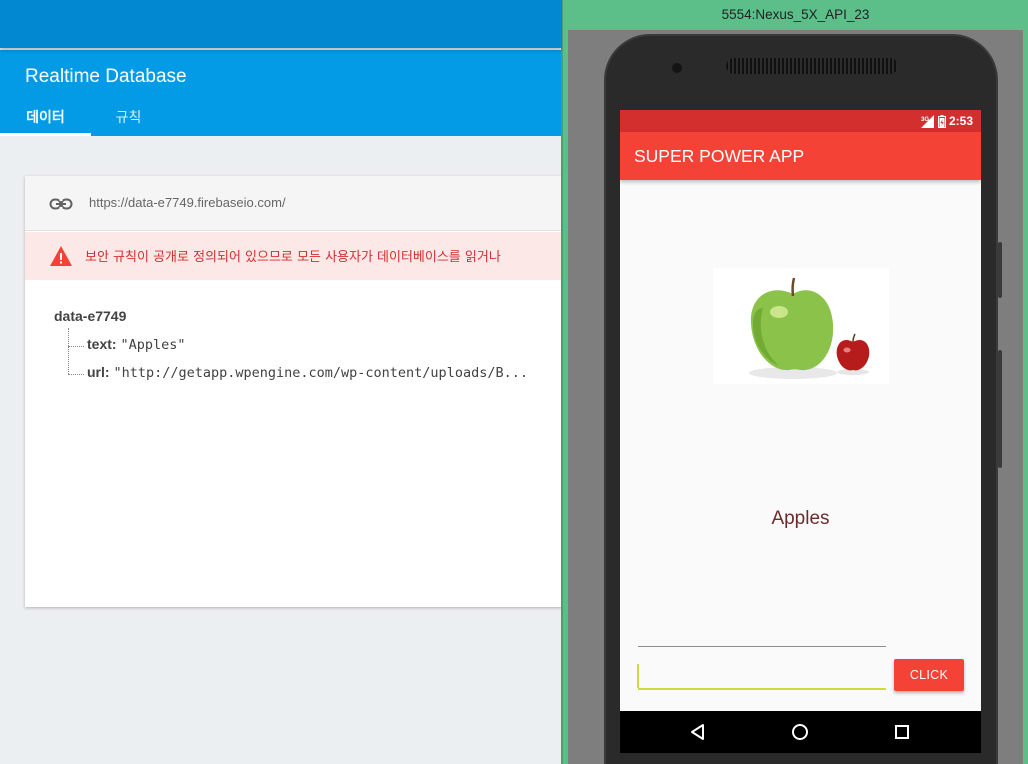  What do you see at coordinates (45, 119) in the screenshot?
I see `tab-data: 데이터` at bounding box center [45, 119].